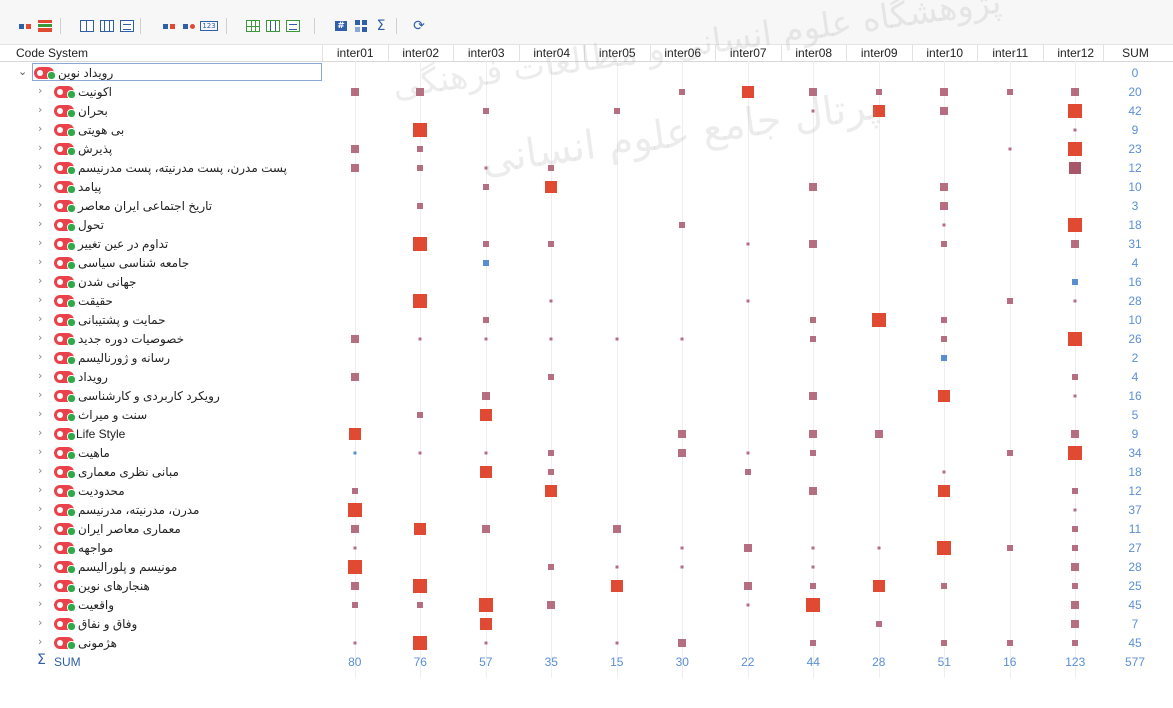 The image size is (1173, 708). I want to click on symbol-tree-button, so click(189, 26).